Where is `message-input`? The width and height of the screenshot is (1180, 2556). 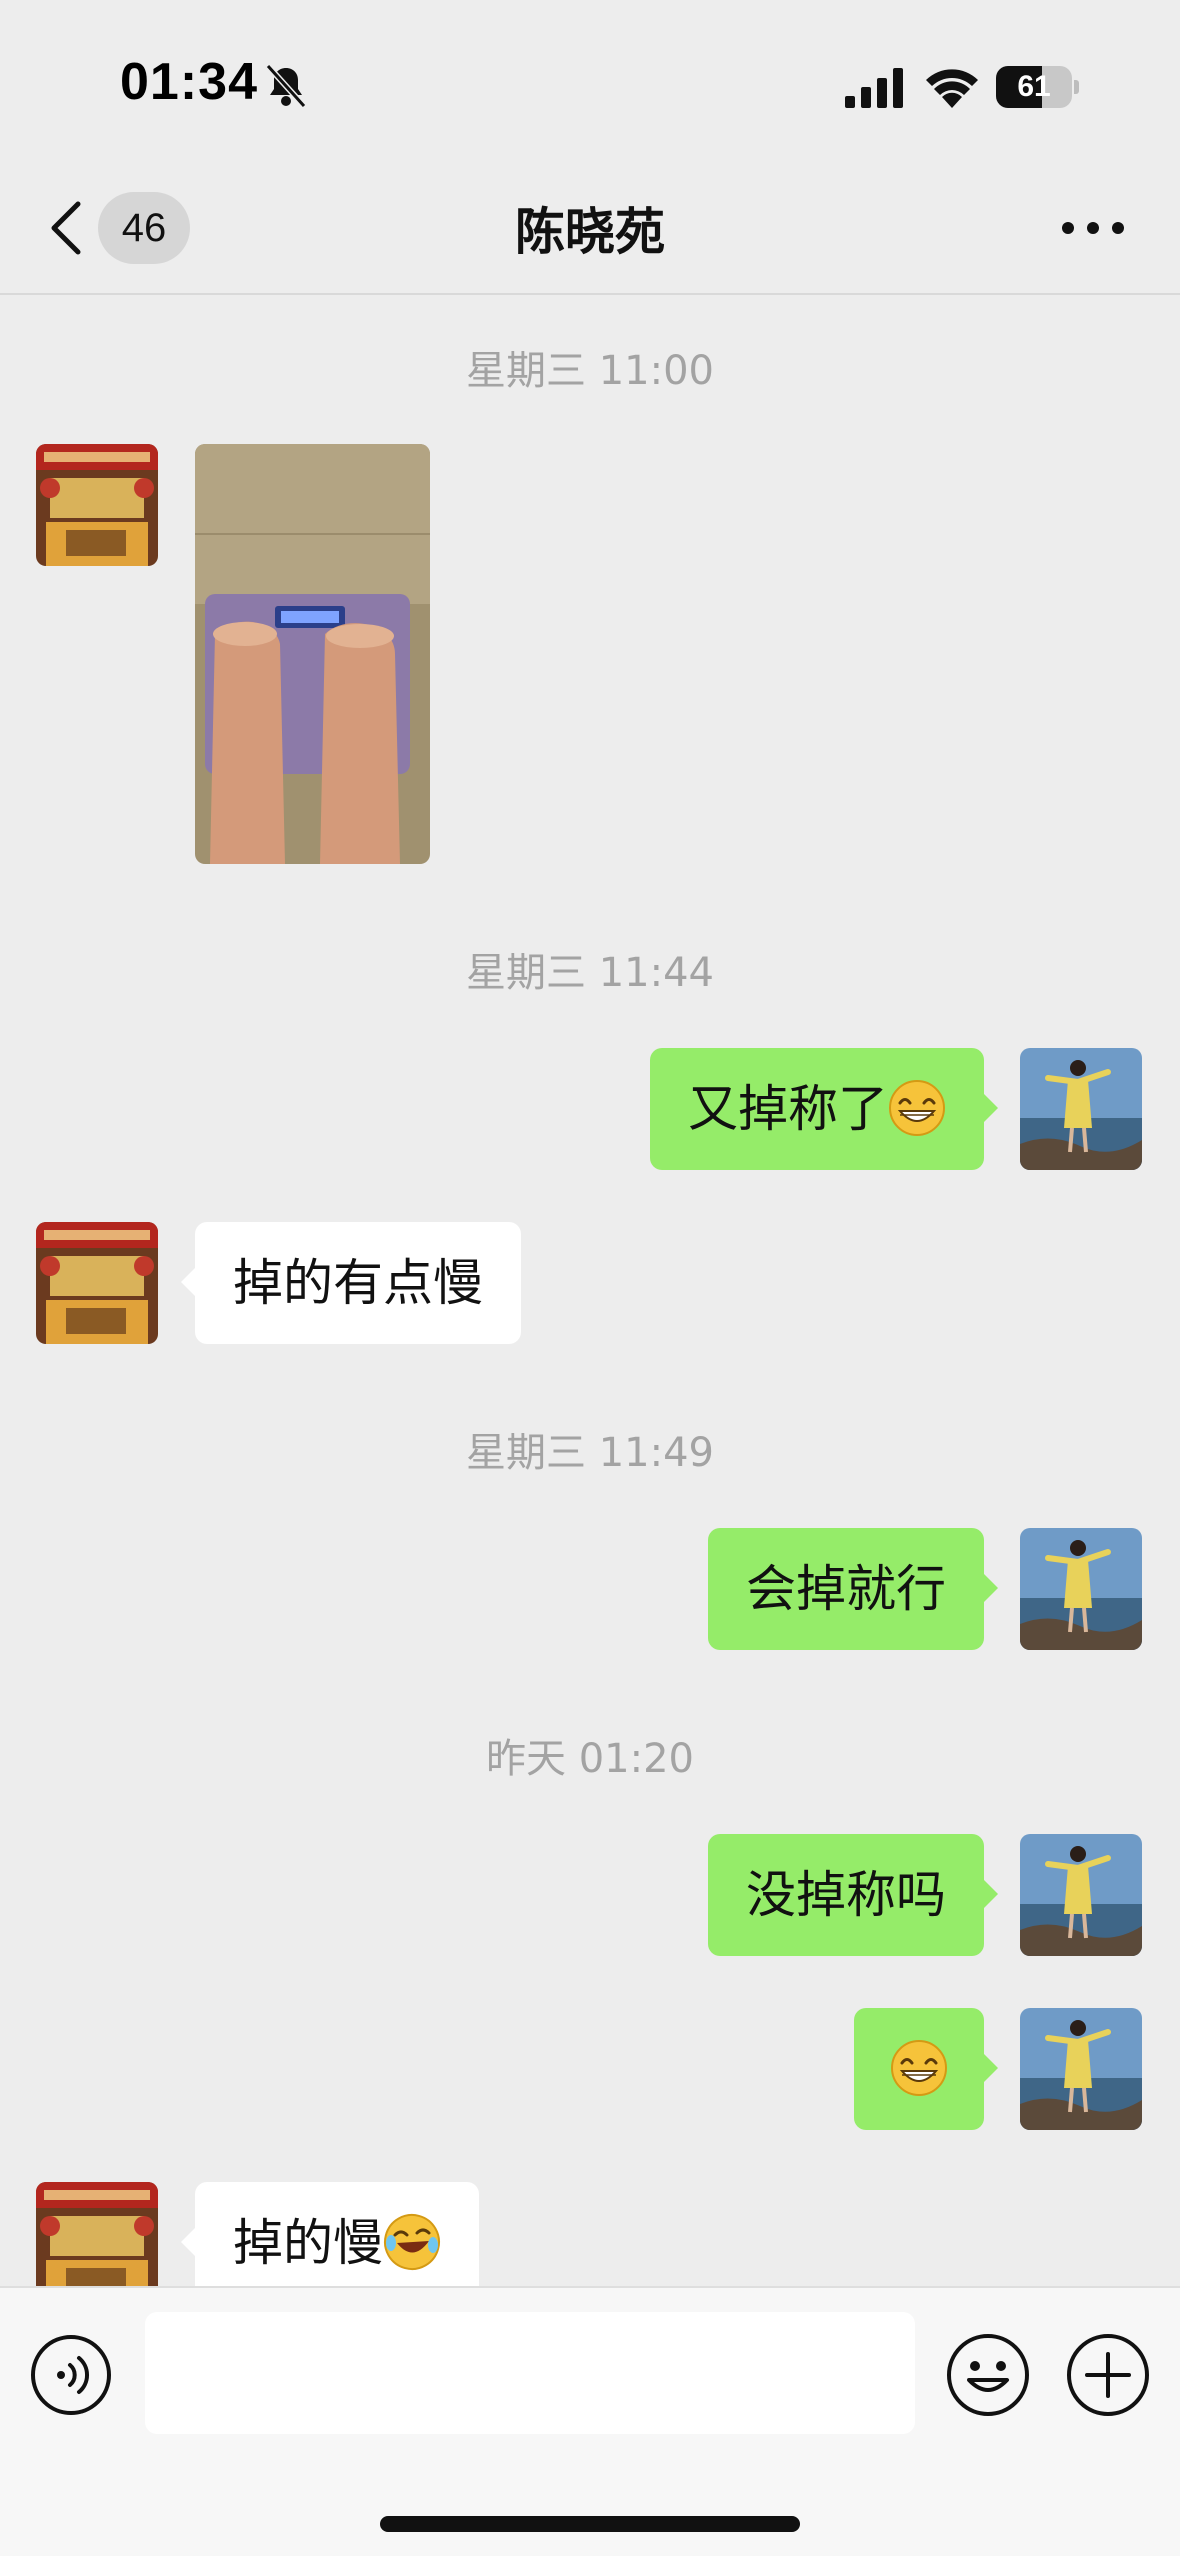 message-input is located at coordinates (530, 2373).